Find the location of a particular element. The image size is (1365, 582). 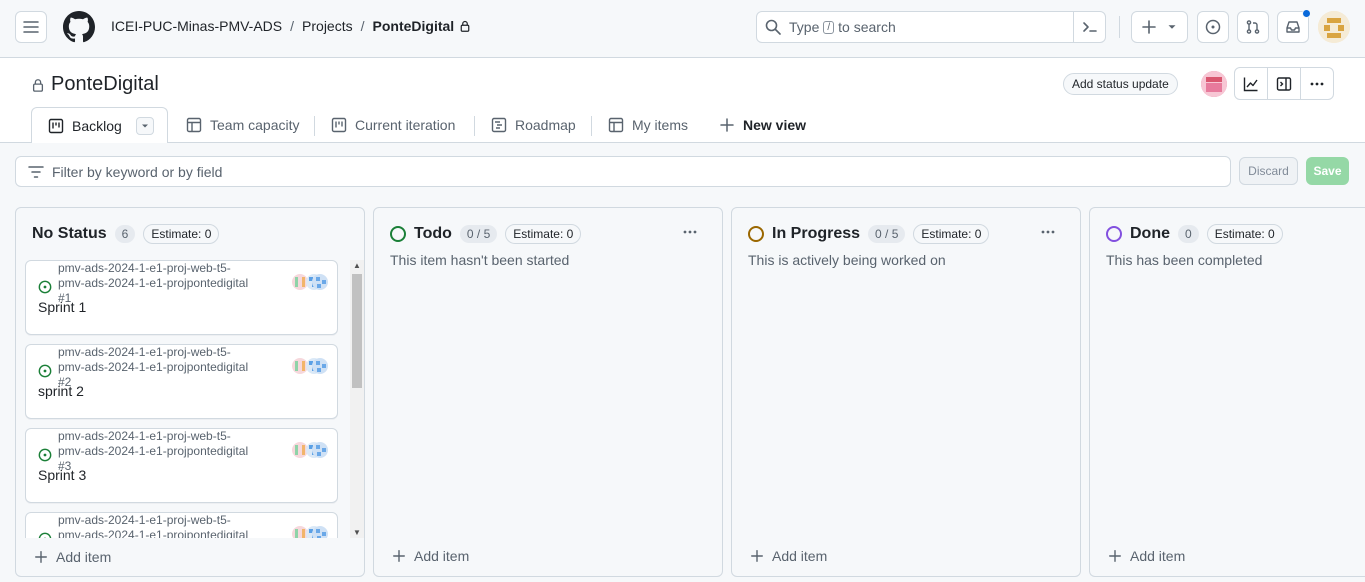

column-count: 0 is located at coordinates (1188, 234).